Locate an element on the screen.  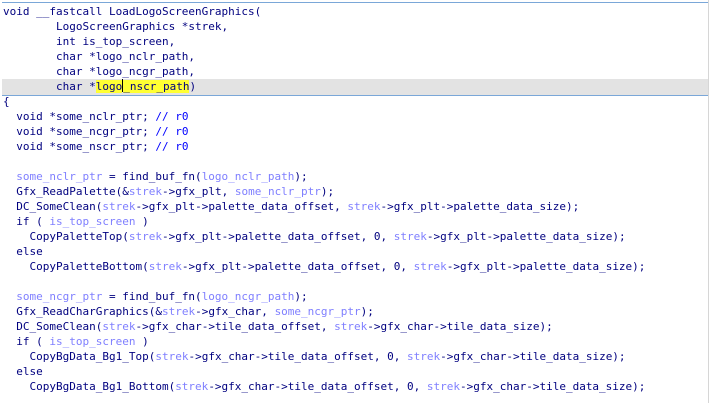
code-token: CopyBgData_Bg1_Bottom( is located at coordinates (89, 386).